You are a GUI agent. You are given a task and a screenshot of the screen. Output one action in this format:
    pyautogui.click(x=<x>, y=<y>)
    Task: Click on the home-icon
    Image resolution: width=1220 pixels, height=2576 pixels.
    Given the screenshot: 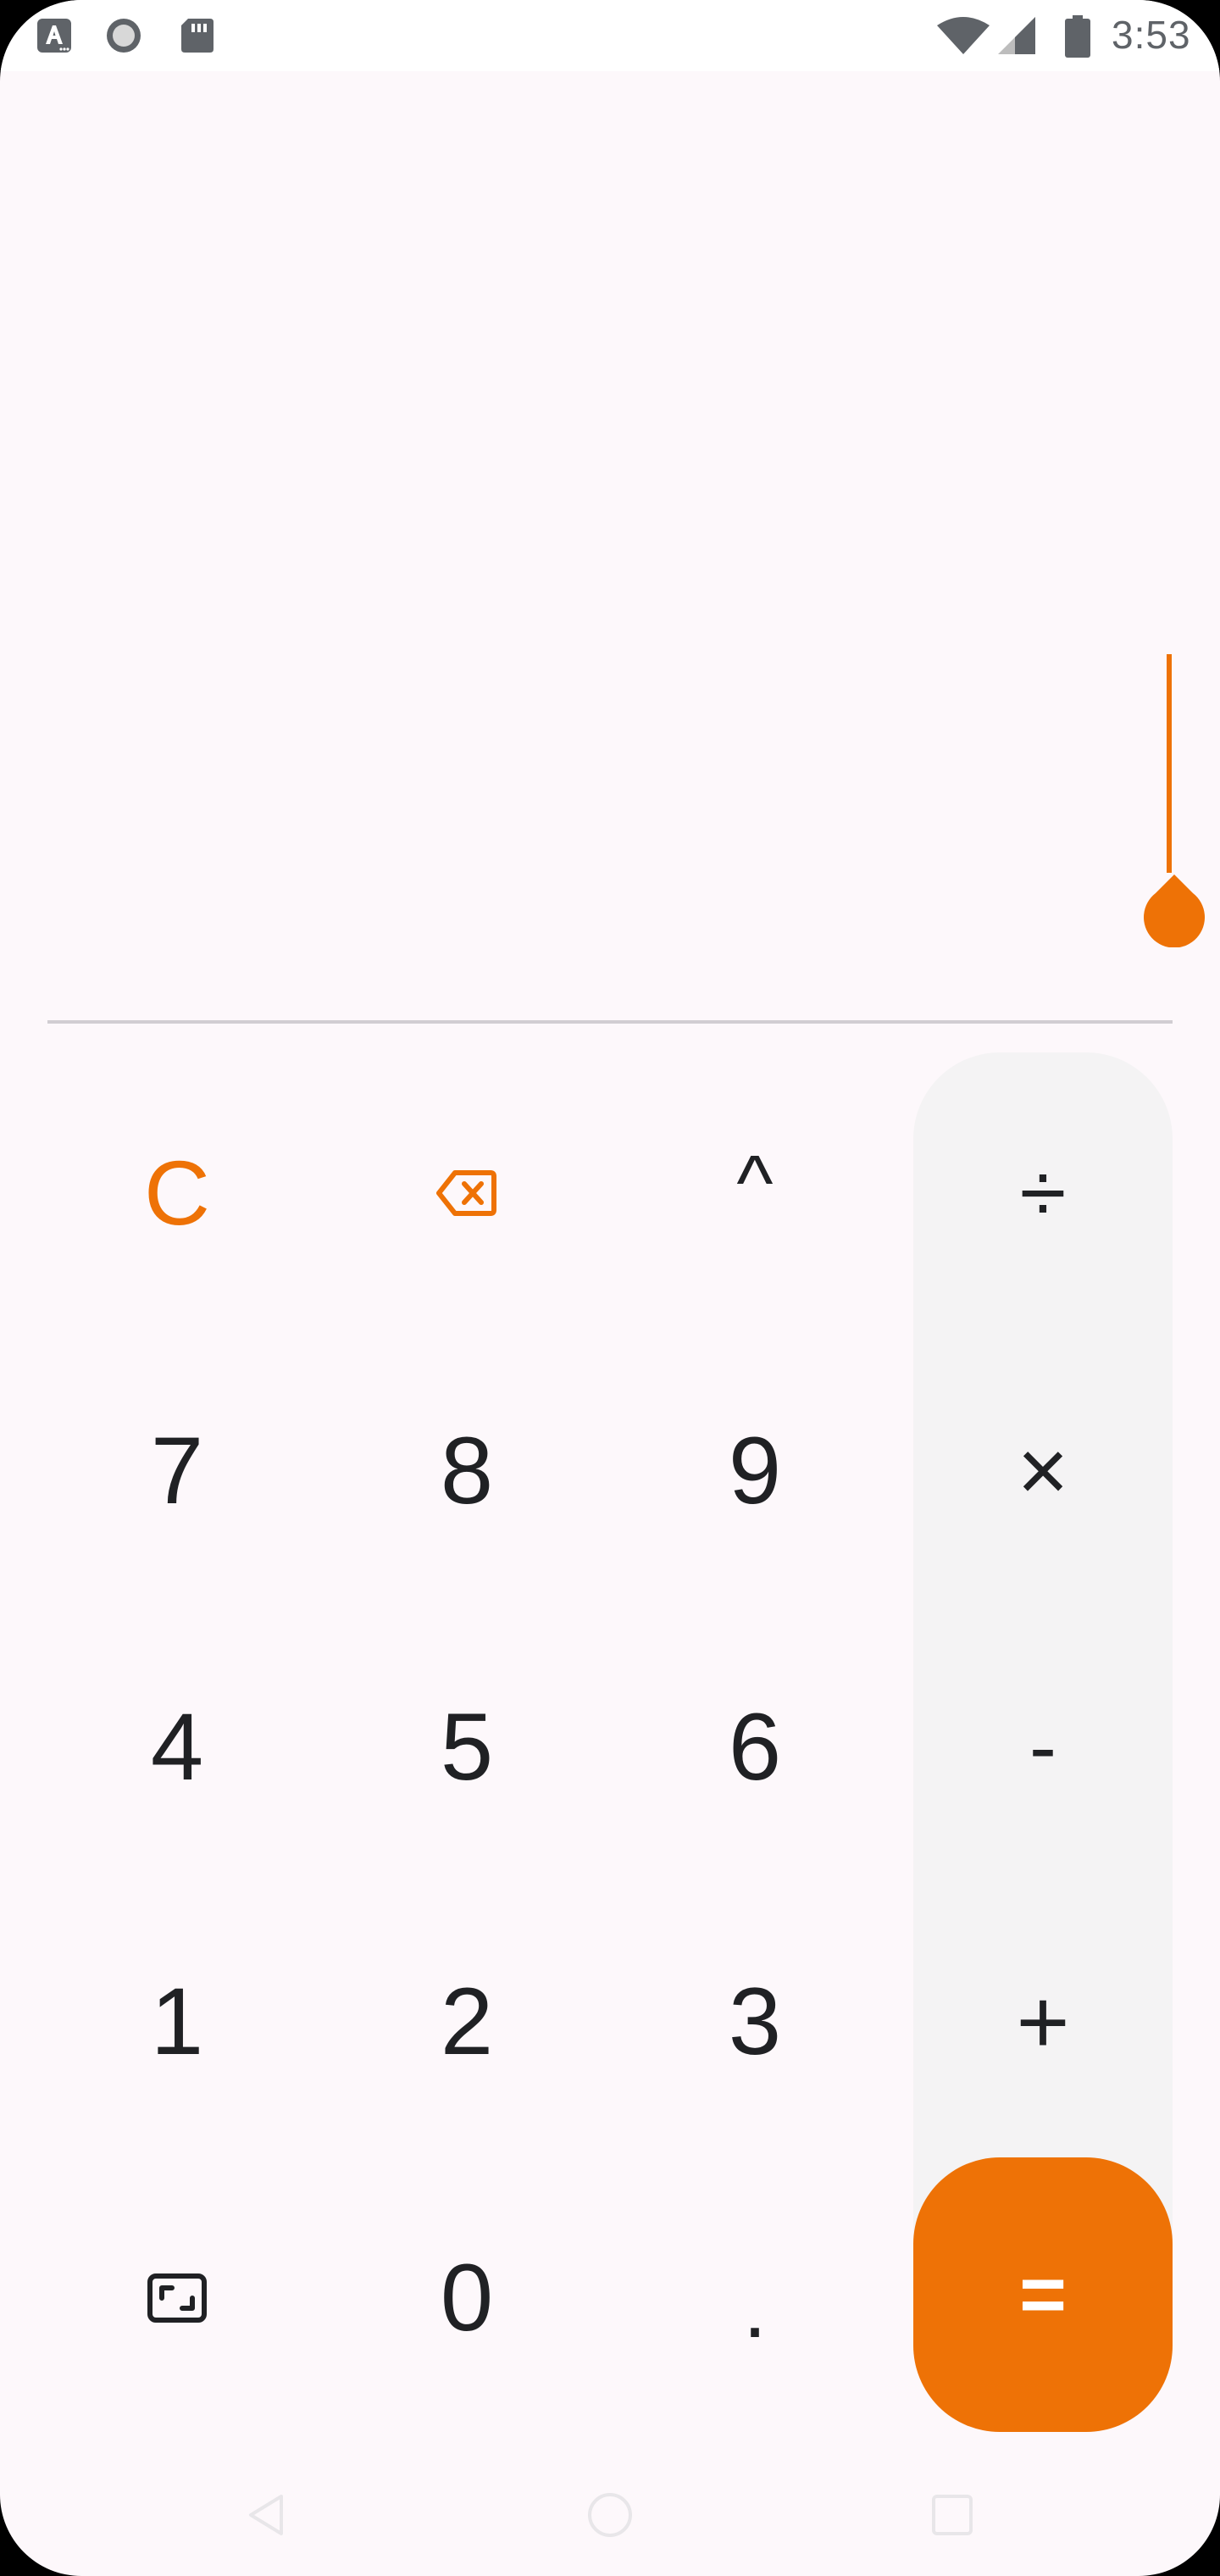 What is the action you would take?
    pyautogui.click(x=610, y=2517)
    